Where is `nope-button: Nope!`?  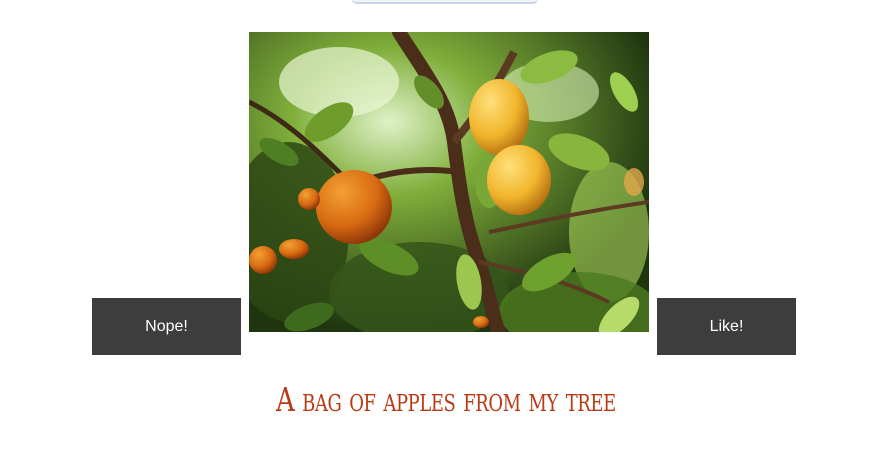
nope-button: Nope! is located at coordinates (166, 326).